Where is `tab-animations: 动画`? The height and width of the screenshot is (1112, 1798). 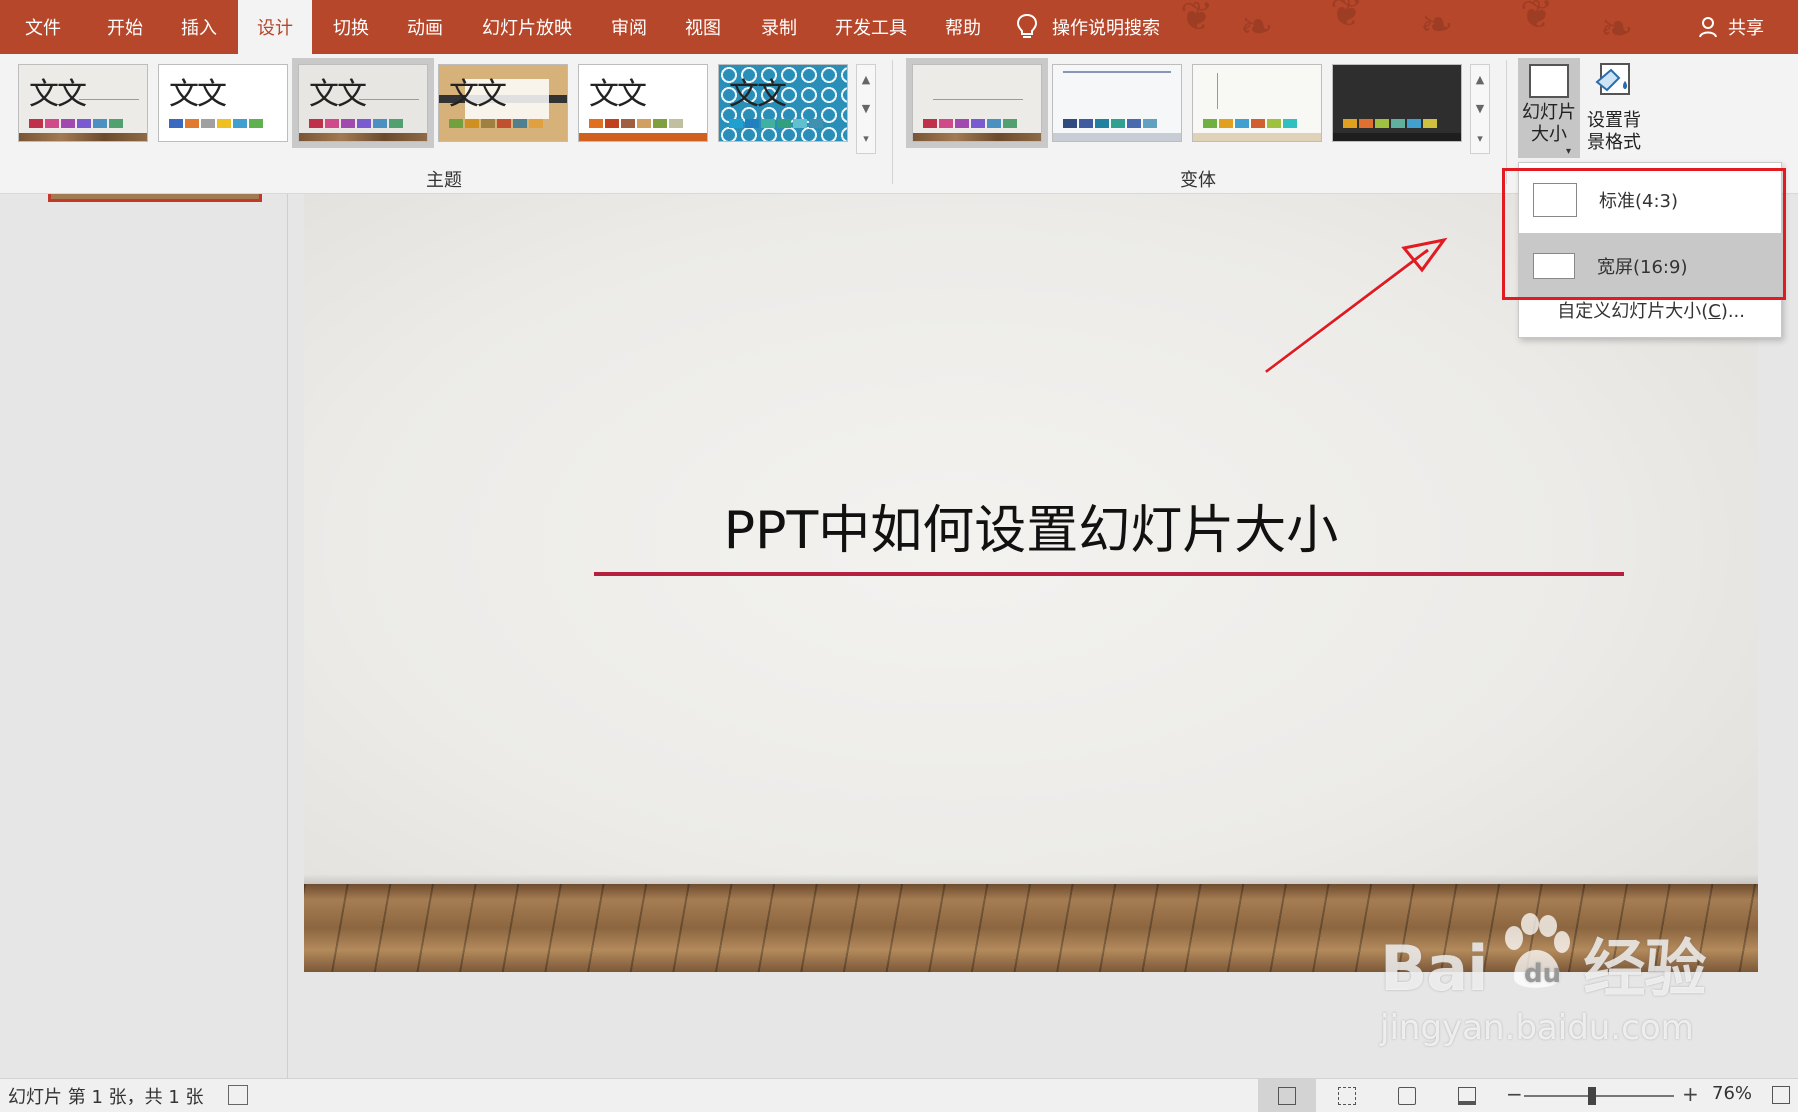 tab-animations: 动画 is located at coordinates (425, 27).